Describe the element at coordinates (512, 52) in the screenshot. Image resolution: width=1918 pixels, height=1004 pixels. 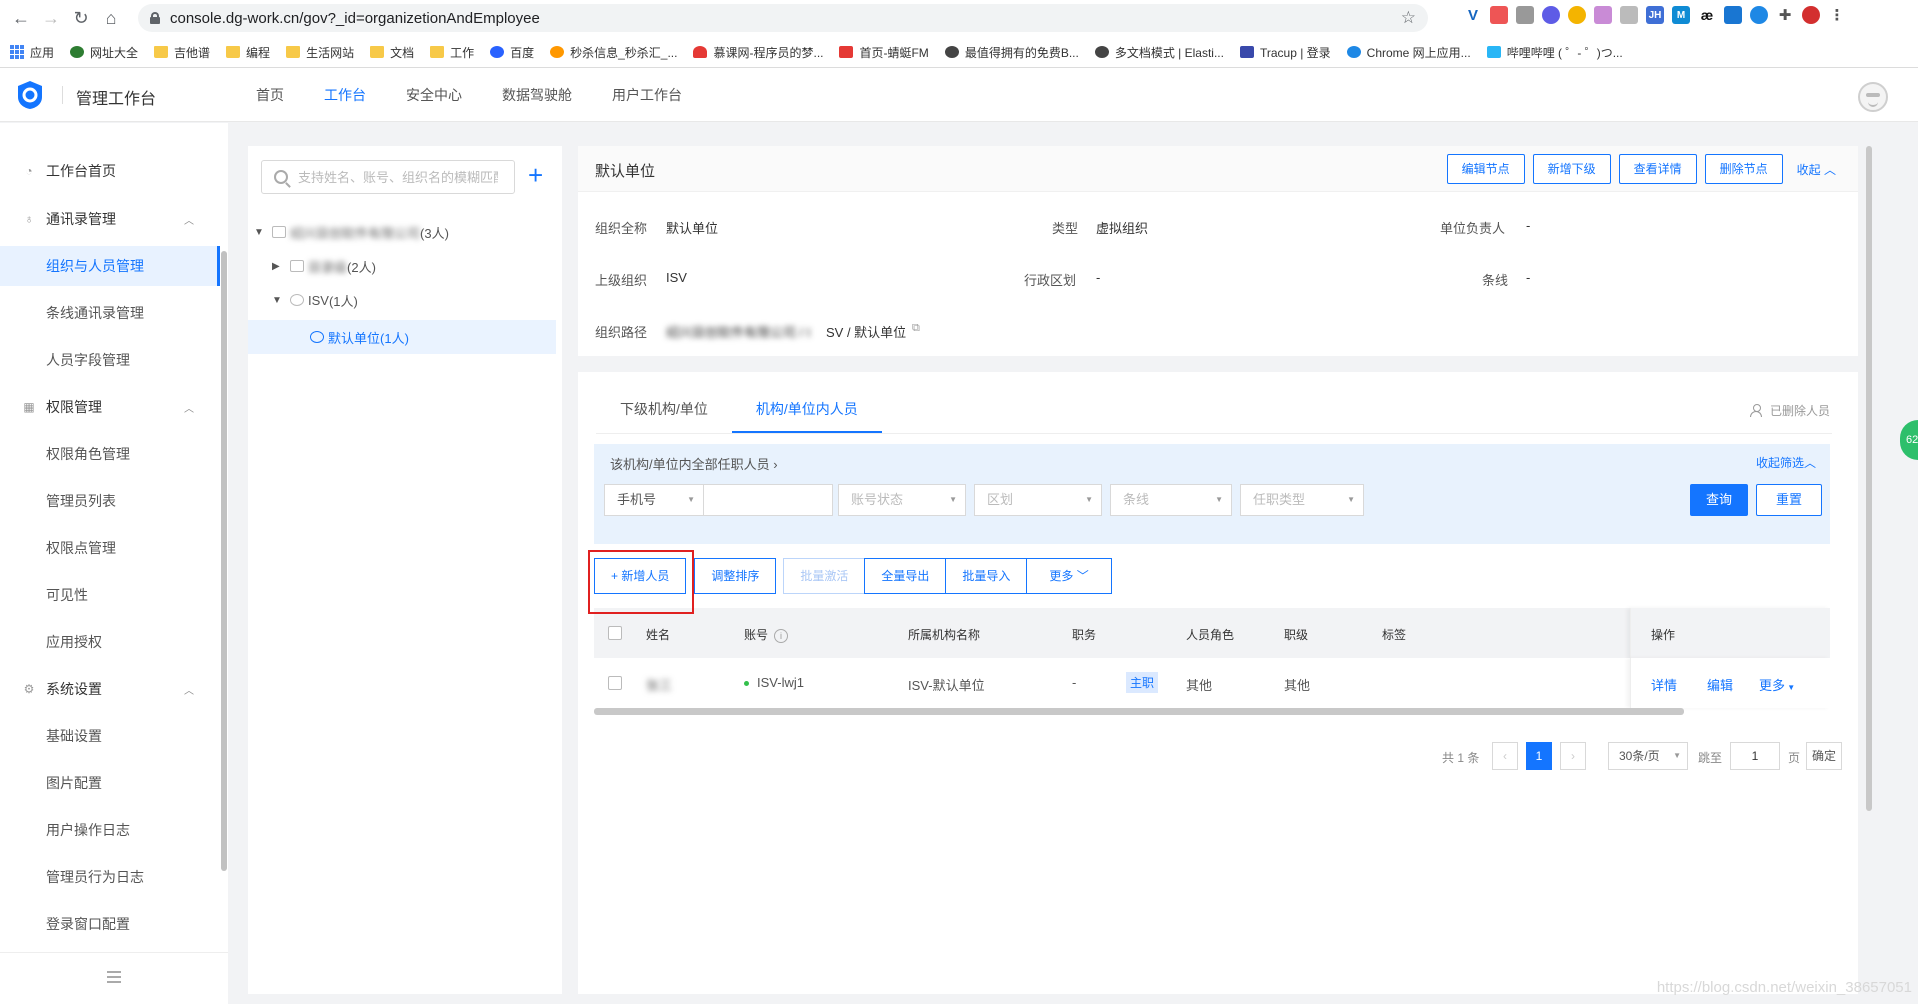
I see `bookmark-item: 百度` at that location.